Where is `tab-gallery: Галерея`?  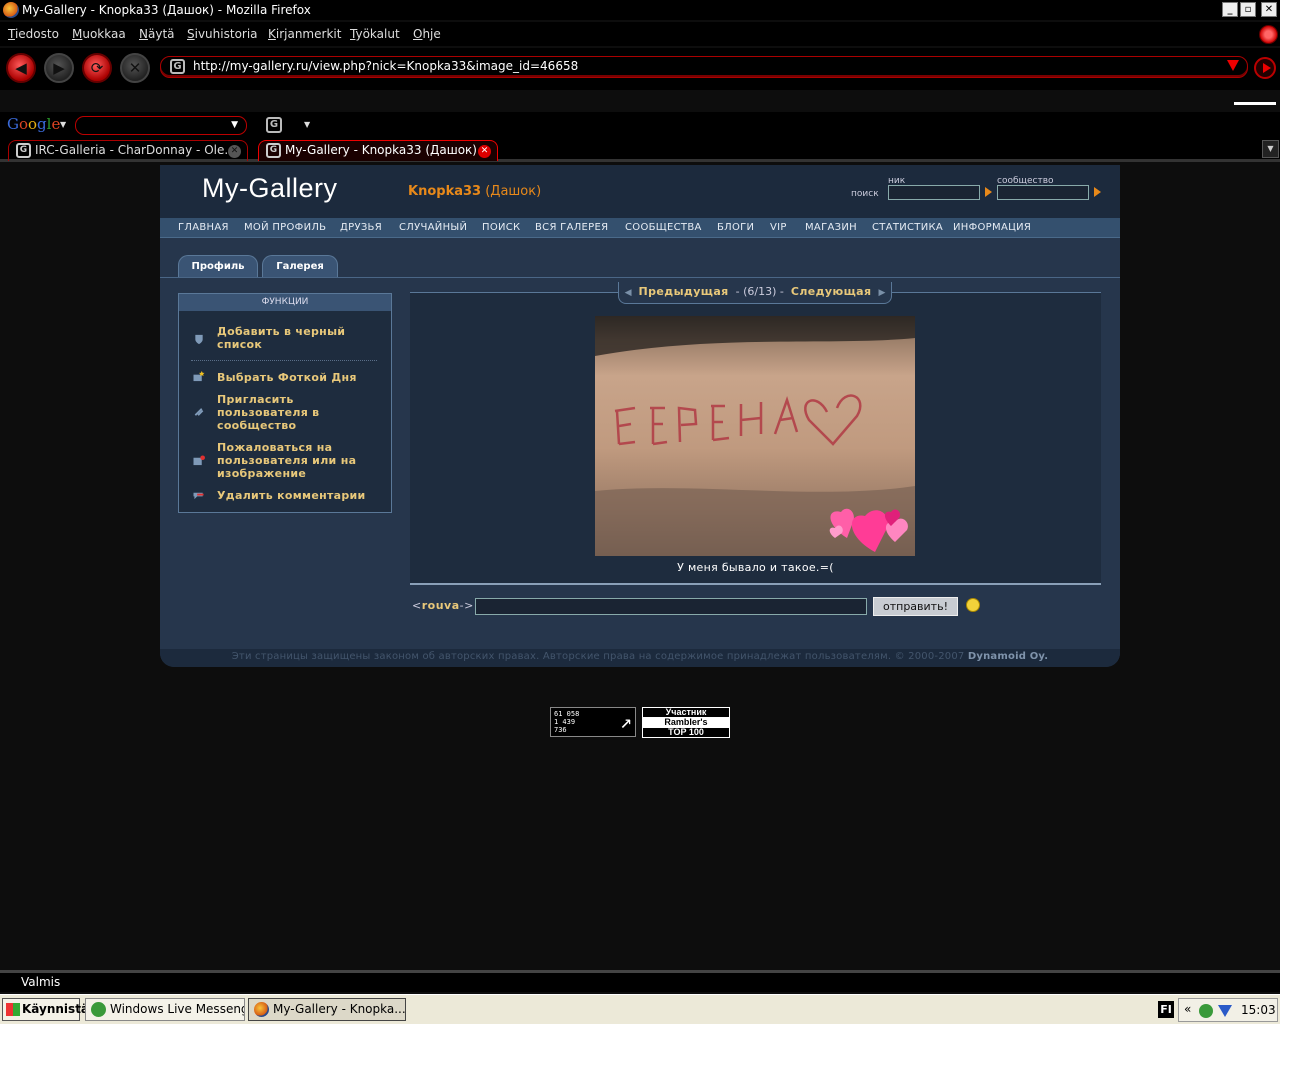 tab-gallery: Галерея is located at coordinates (300, 266).